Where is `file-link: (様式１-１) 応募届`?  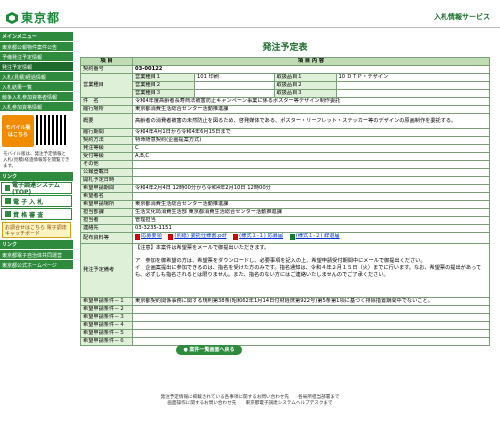 file-link: (様式１-１) 応募届 is located at coordinates (258, 237).